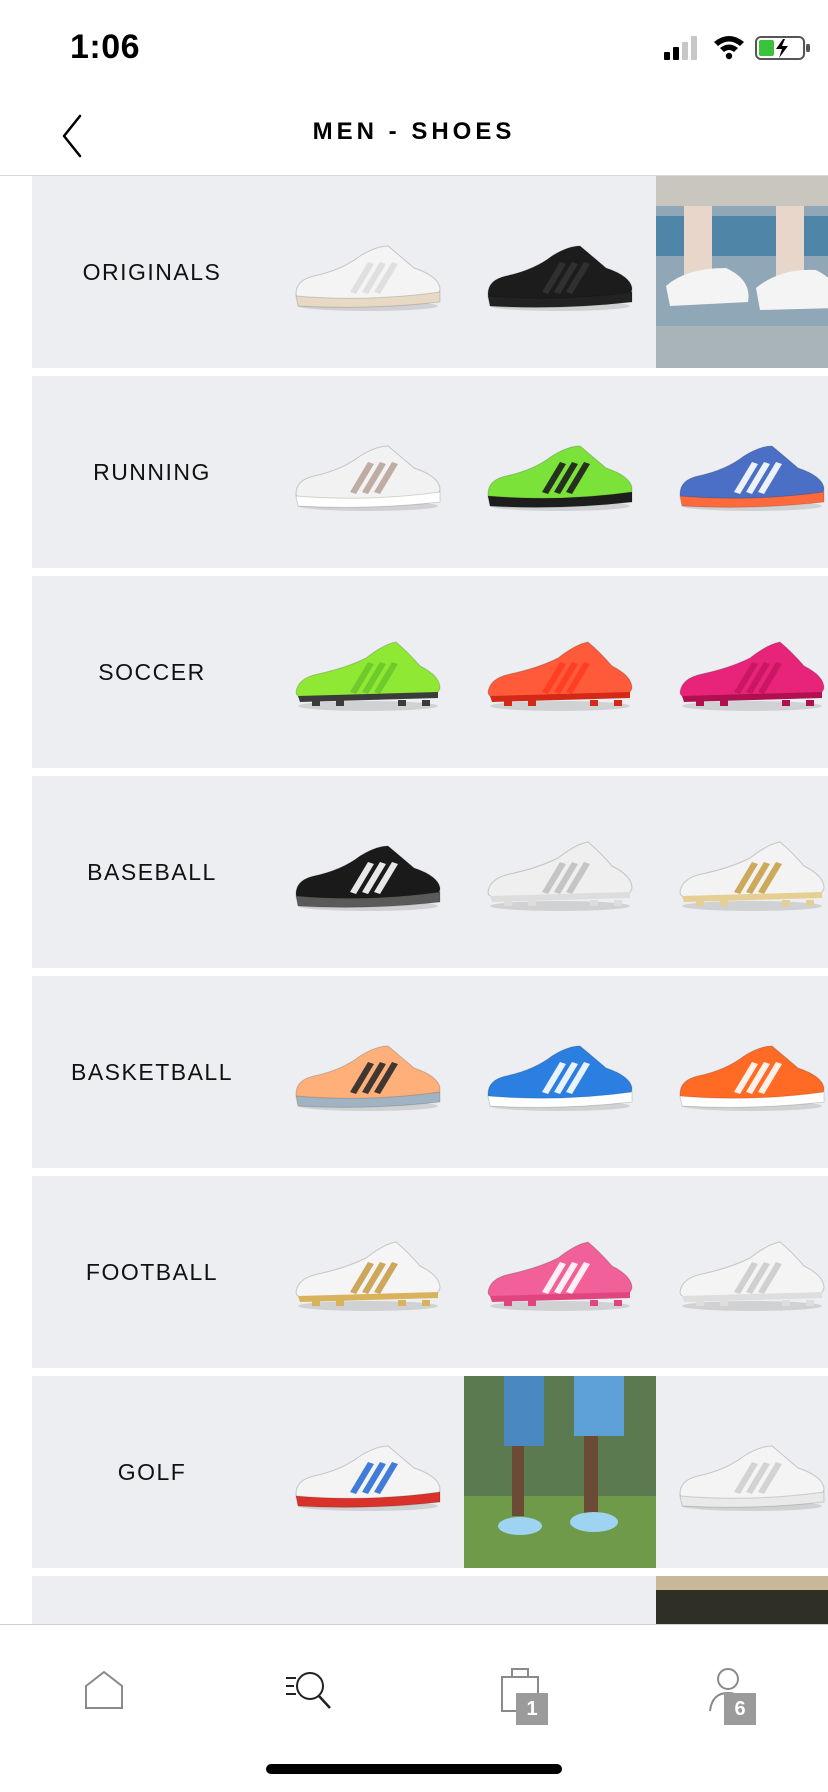  I want to click on category-label: SOCCER, so click(152, 671).